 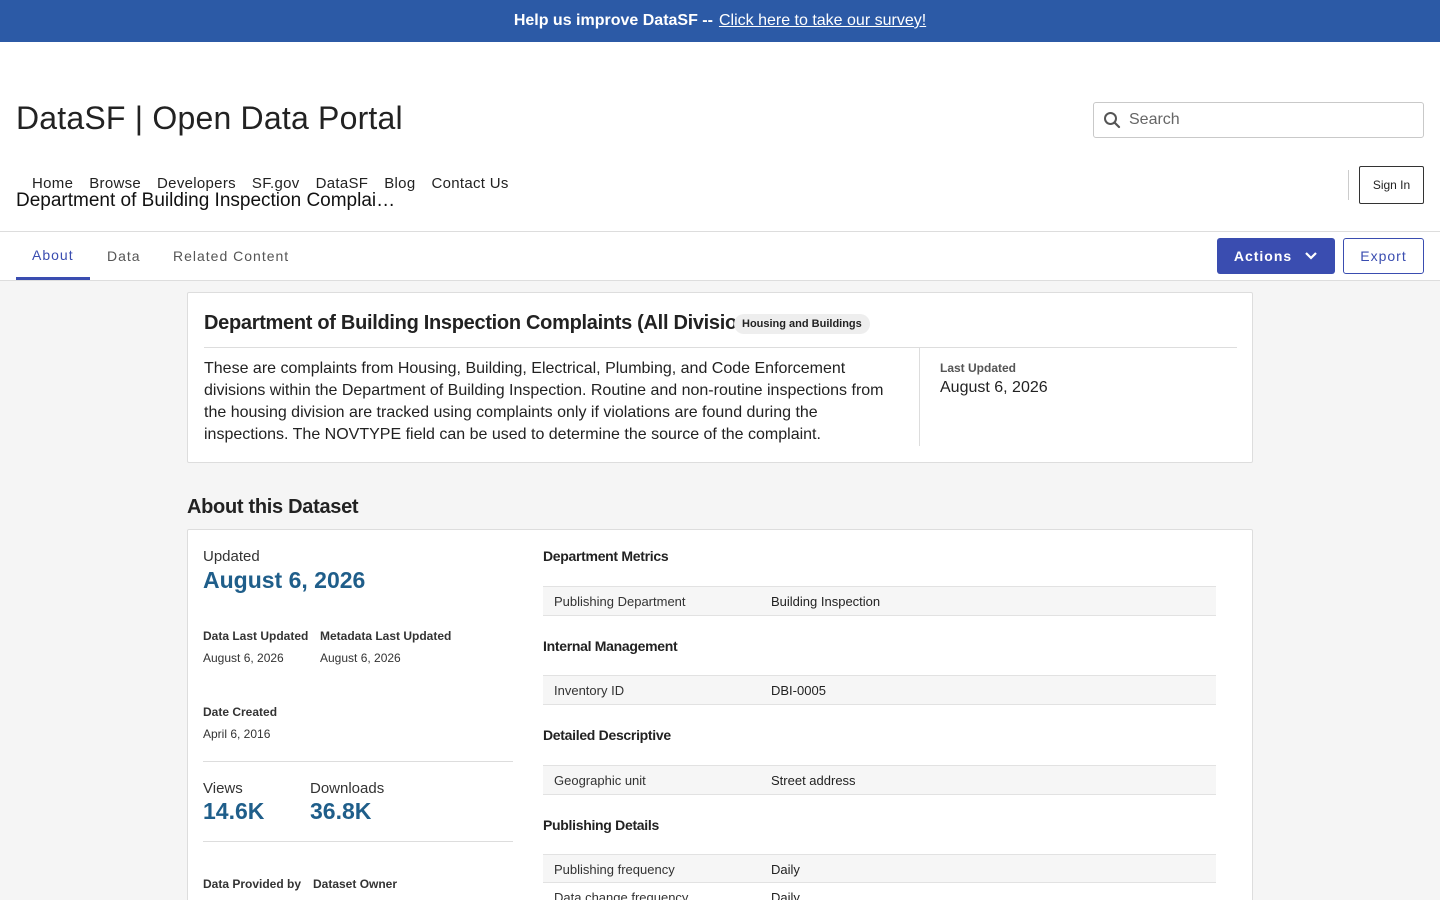 I want to click on survey-link: Click here to take our survey!, so click(x=822, y=21).